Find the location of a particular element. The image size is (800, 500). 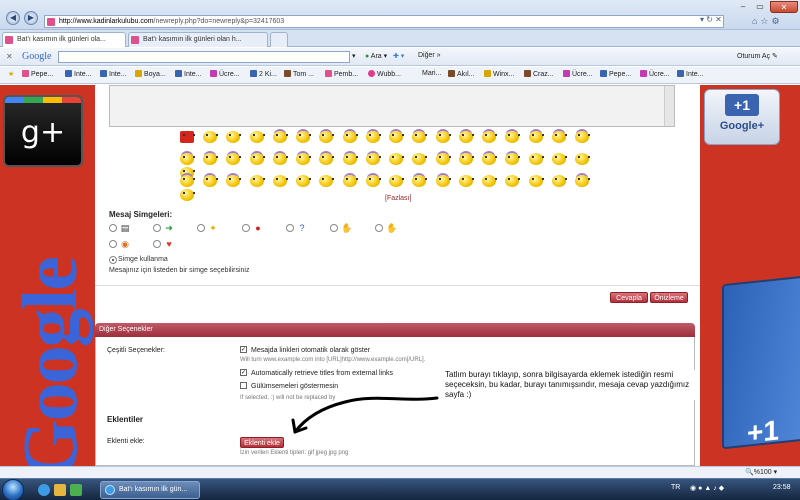

address-tools: ▾ ↻ ✕ is located at coordinates (711, 19).